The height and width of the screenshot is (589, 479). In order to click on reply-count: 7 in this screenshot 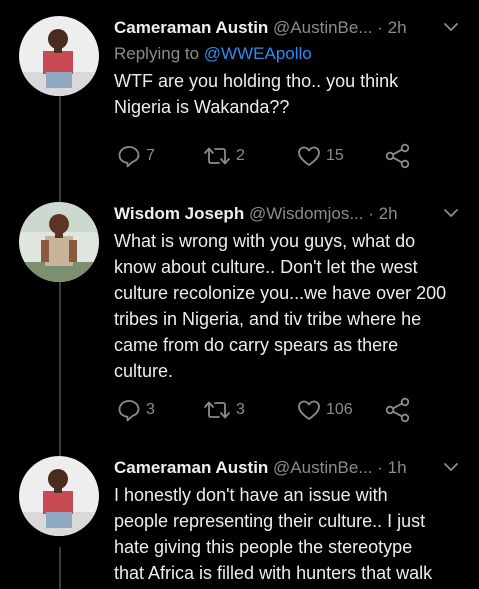, I will do `click(150, 155)`.